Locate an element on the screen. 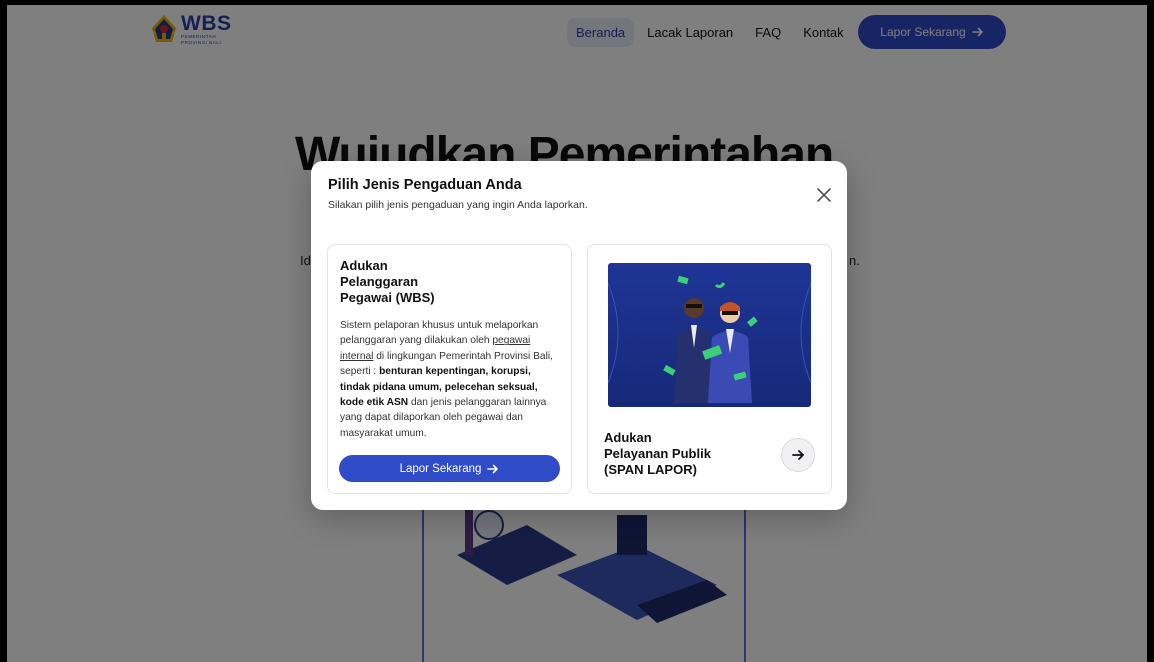  corruption-illustration-image is located at coordinates (709, 335).